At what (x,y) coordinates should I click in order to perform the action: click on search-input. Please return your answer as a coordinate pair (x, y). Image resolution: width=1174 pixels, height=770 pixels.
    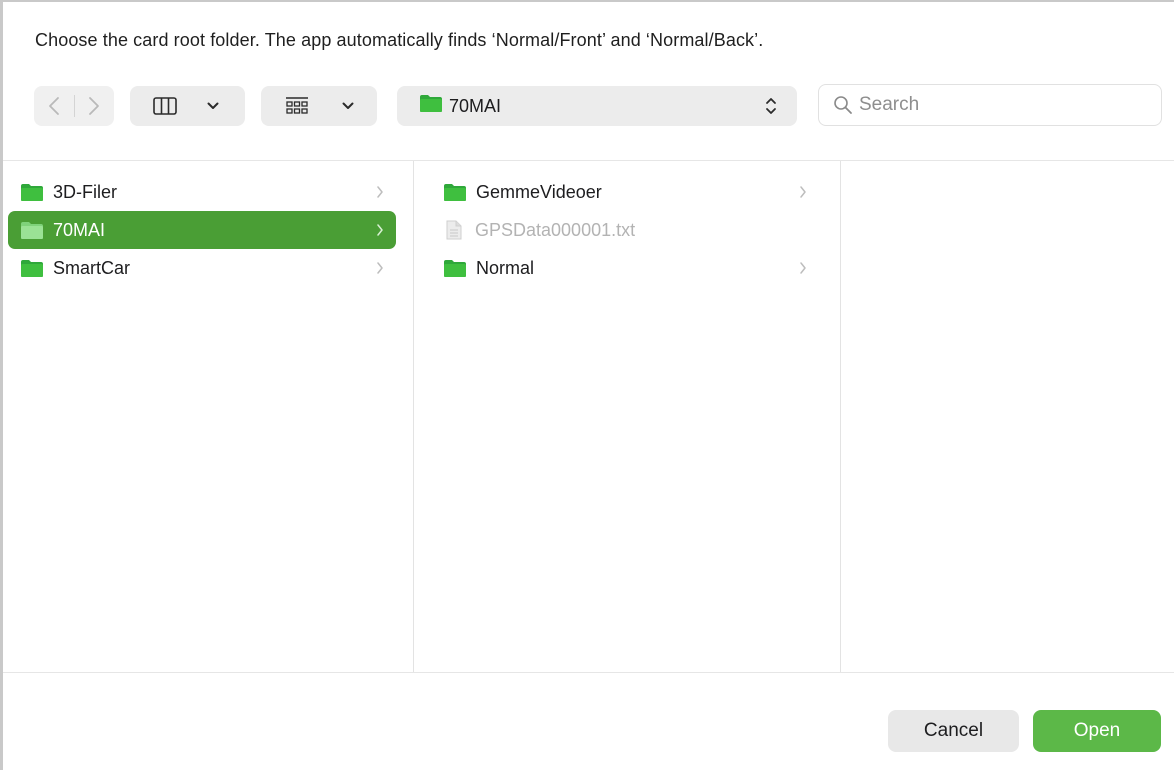
    Looking at the image, I should click on (999, 105).